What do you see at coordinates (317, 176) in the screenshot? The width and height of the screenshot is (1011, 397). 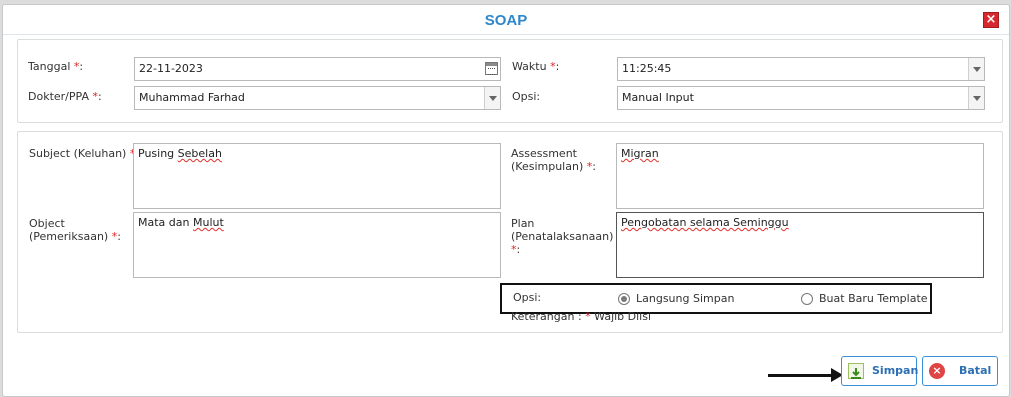 I see `subject-textarea: Pusing Sebelah` at bounding box center [317, 176].